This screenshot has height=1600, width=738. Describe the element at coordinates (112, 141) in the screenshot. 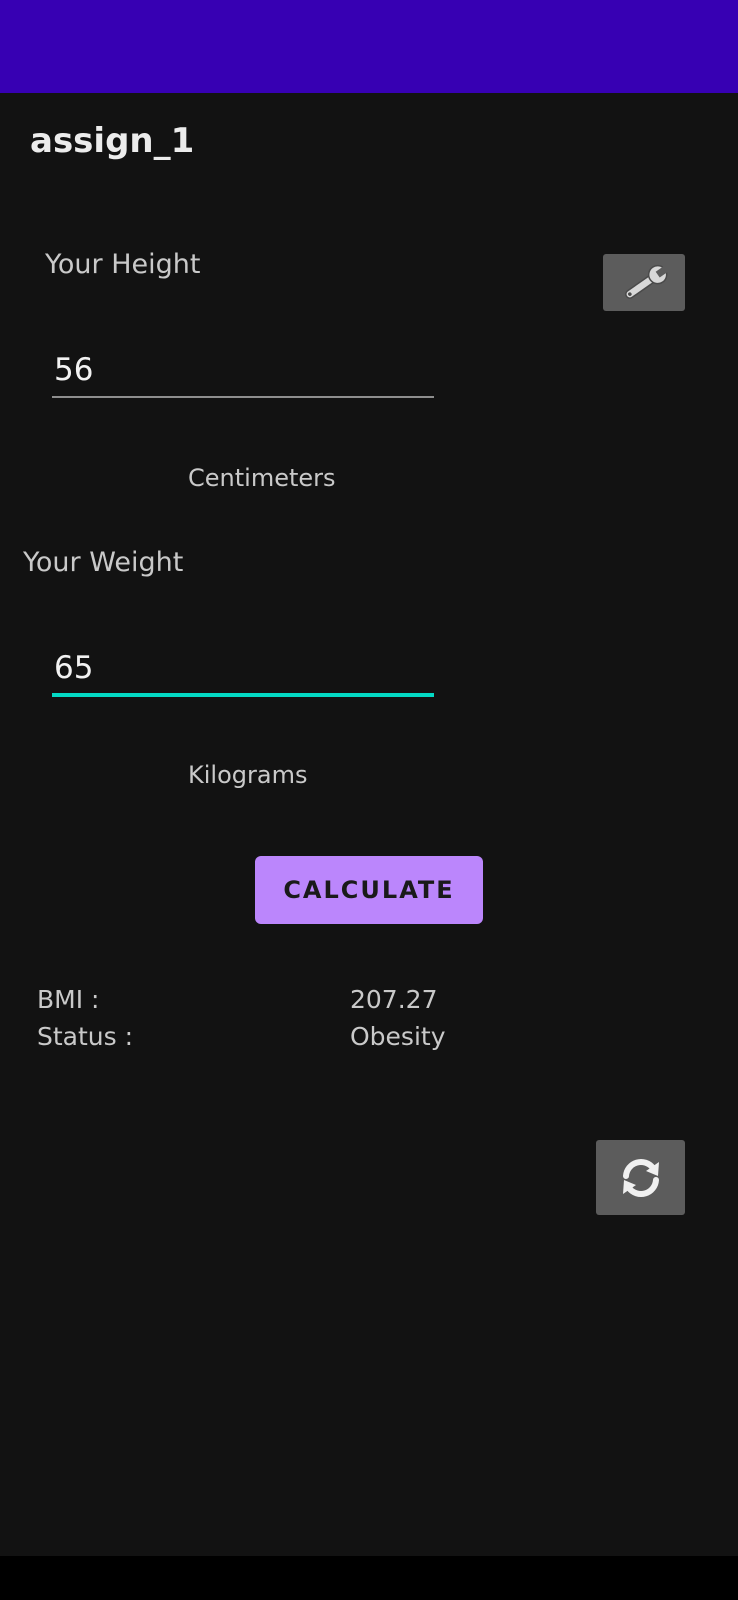

I see `app-title: assign_1` at that location.